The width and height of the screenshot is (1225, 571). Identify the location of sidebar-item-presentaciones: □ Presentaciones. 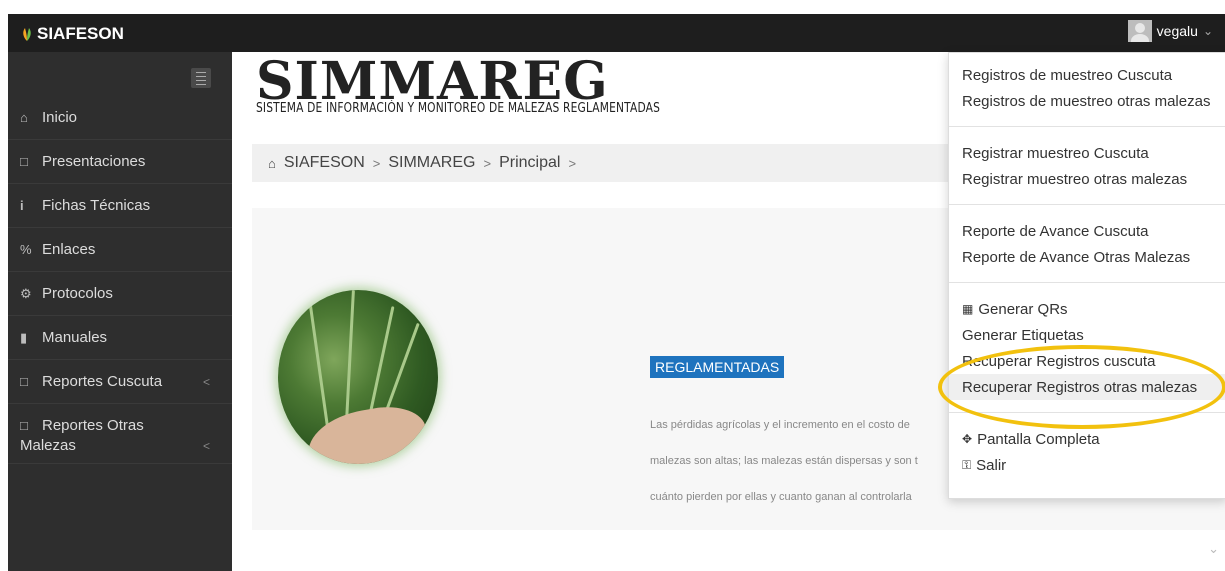
(120, 162).